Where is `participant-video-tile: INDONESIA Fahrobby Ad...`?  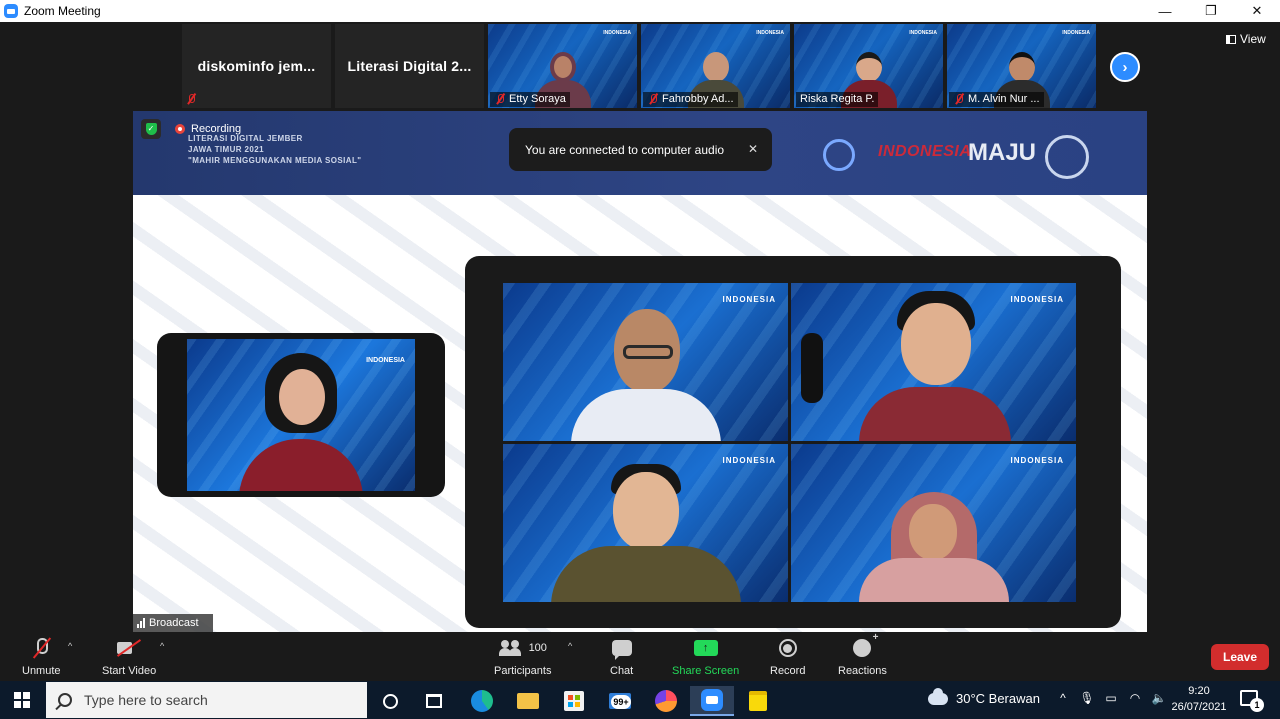 participant-video-tile: INDONESIA Fahrobby Ad... is located at coordinates (715, 66).